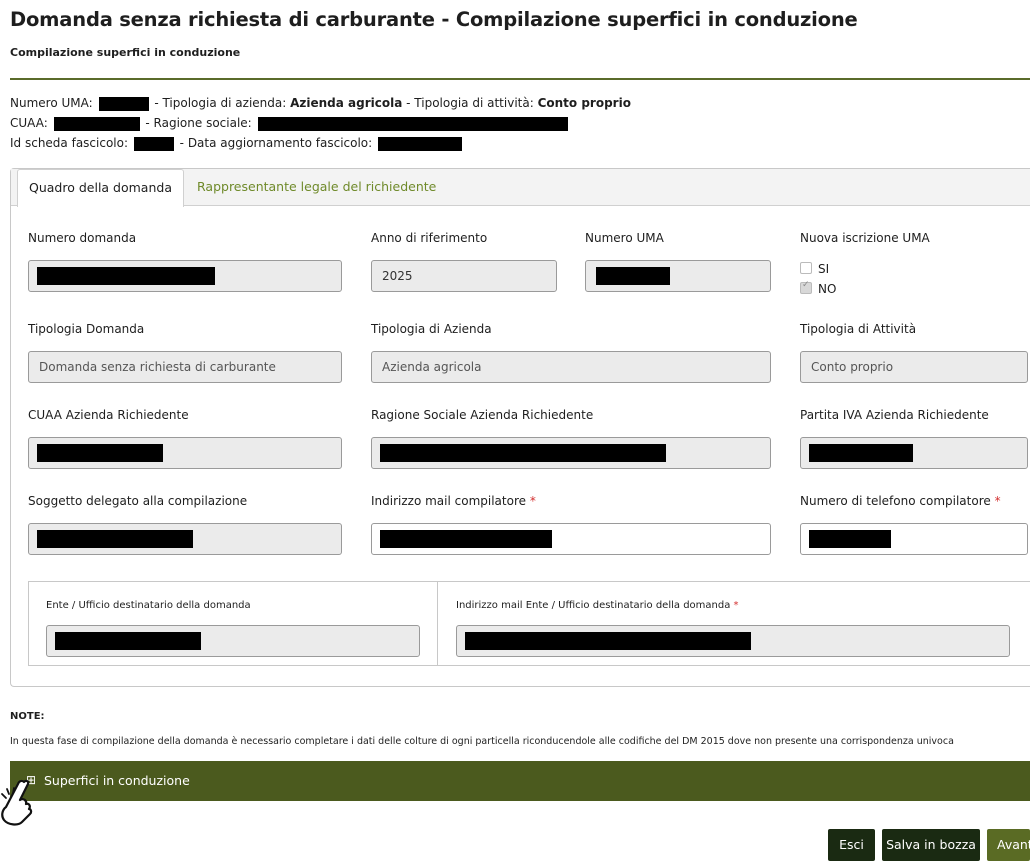  I want to click on ragione-sociale-label: Ragione Sociale Azienda Richiedente, so click(482, 415).